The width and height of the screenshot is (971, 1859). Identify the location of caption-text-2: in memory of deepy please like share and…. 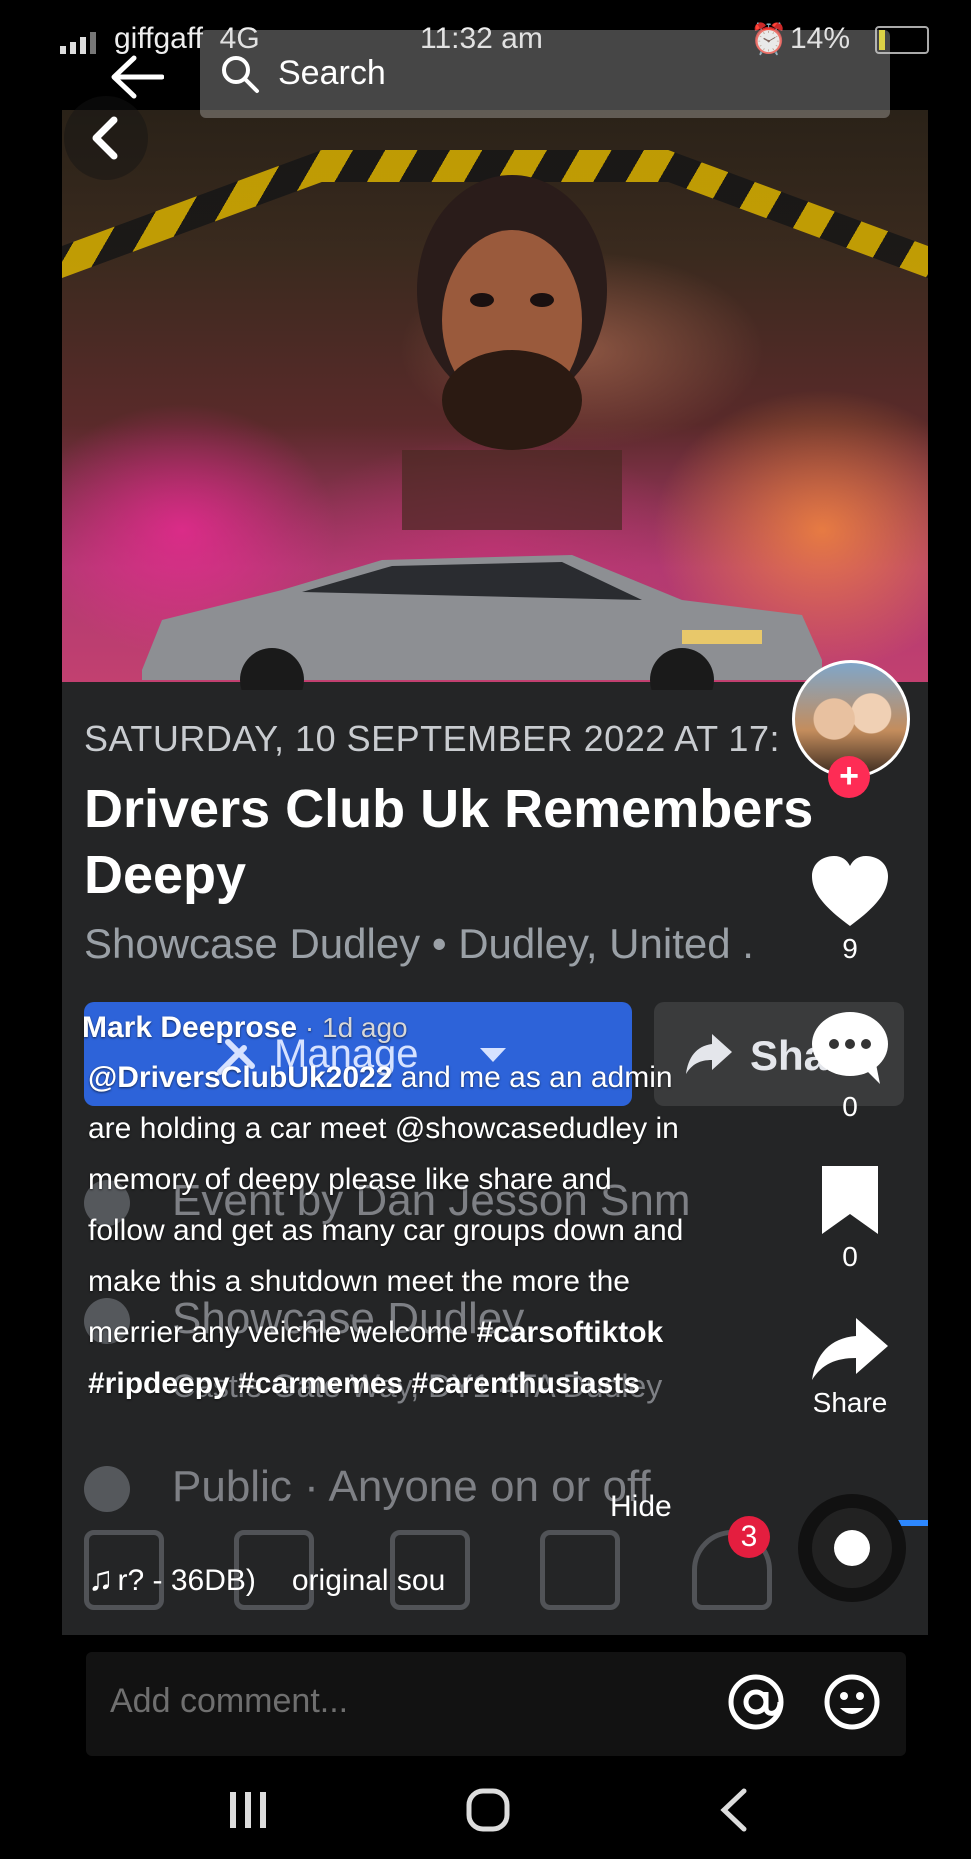
(386, 1230).